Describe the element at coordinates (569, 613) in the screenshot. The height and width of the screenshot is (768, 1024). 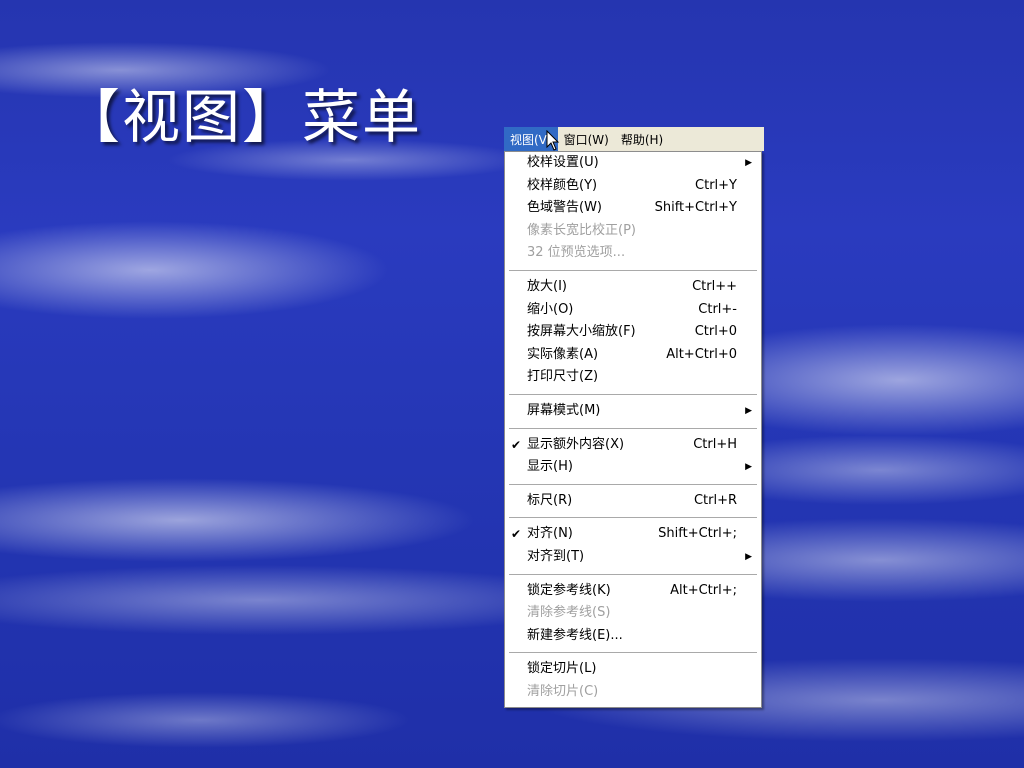
I see `menu-item-label: 清除参考线(S)` at that location.